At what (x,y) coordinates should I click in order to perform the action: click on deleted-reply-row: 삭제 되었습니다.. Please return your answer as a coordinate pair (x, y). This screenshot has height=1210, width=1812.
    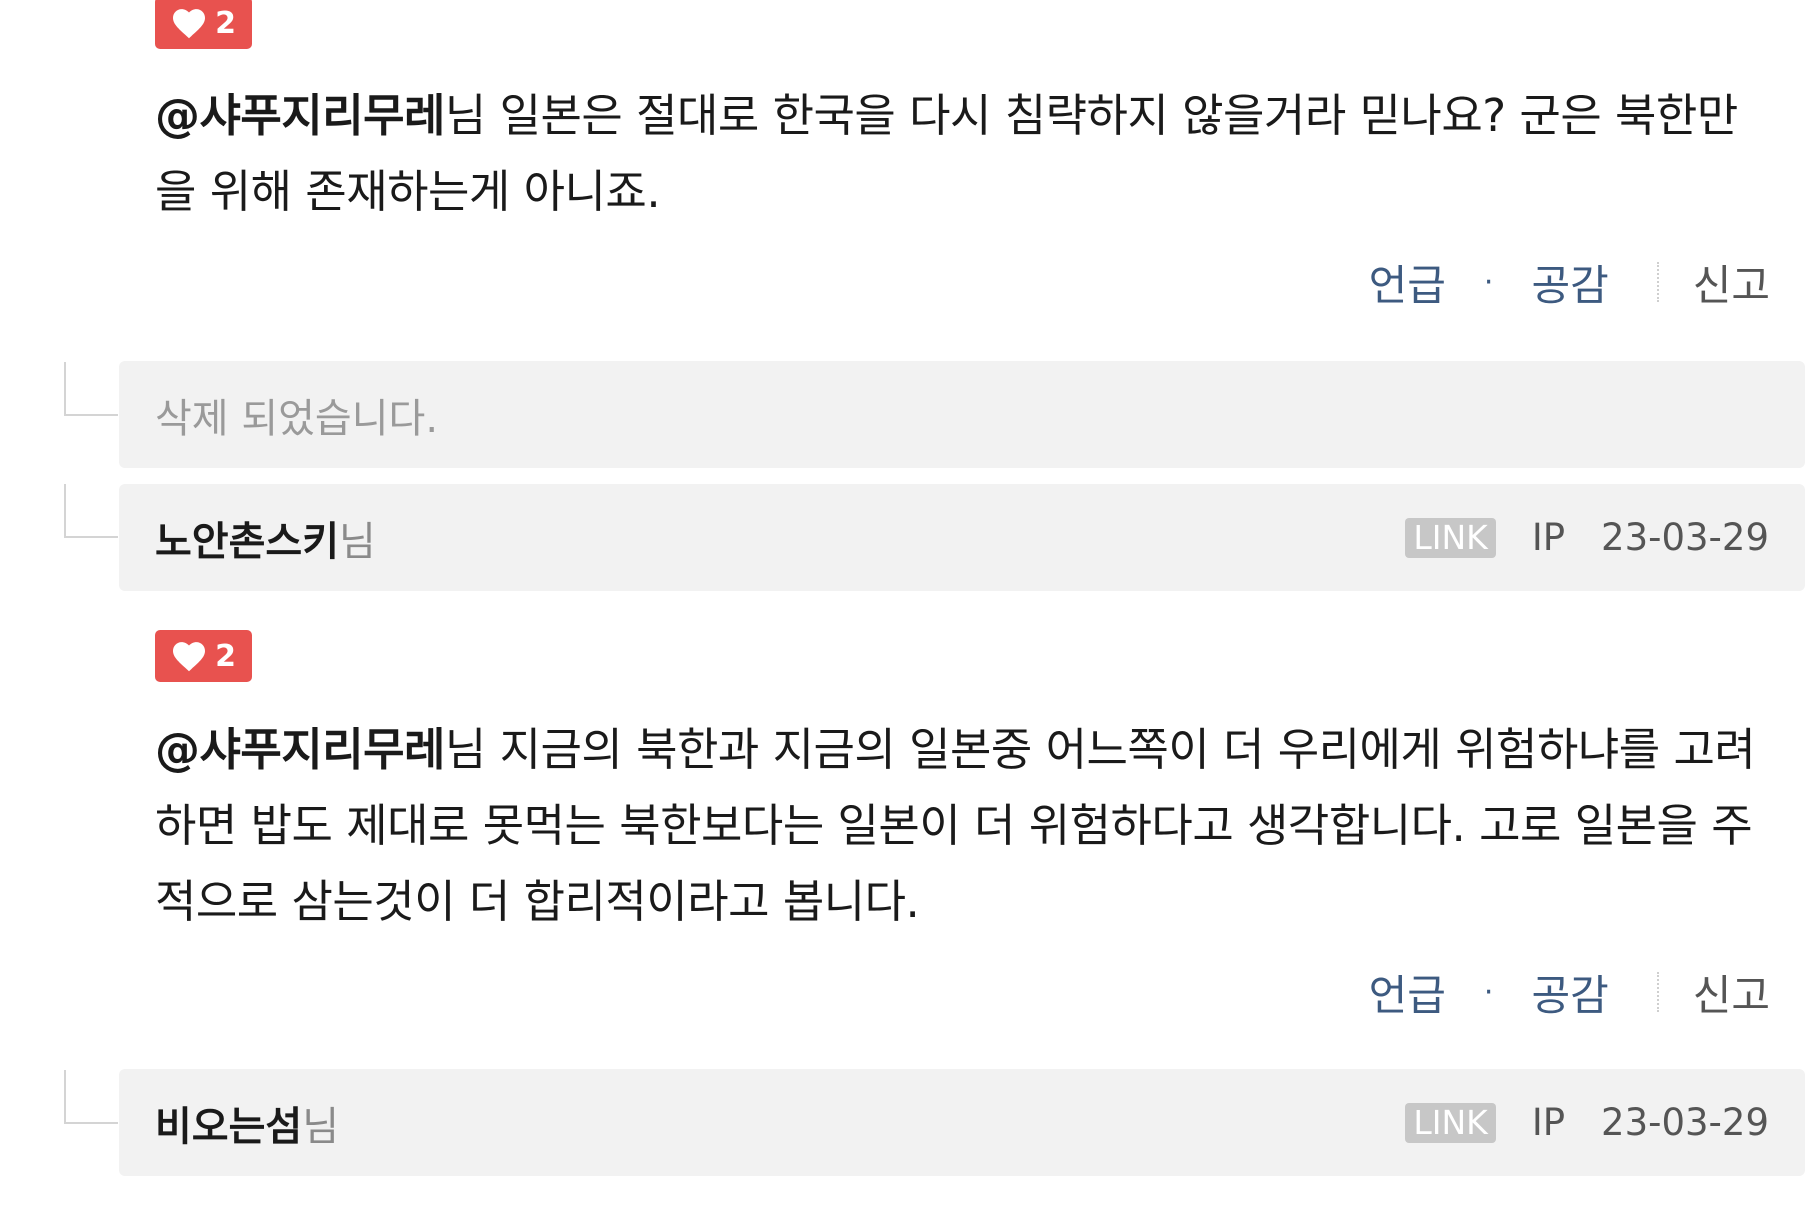
    Looking at the image, I should click on (962, 414).